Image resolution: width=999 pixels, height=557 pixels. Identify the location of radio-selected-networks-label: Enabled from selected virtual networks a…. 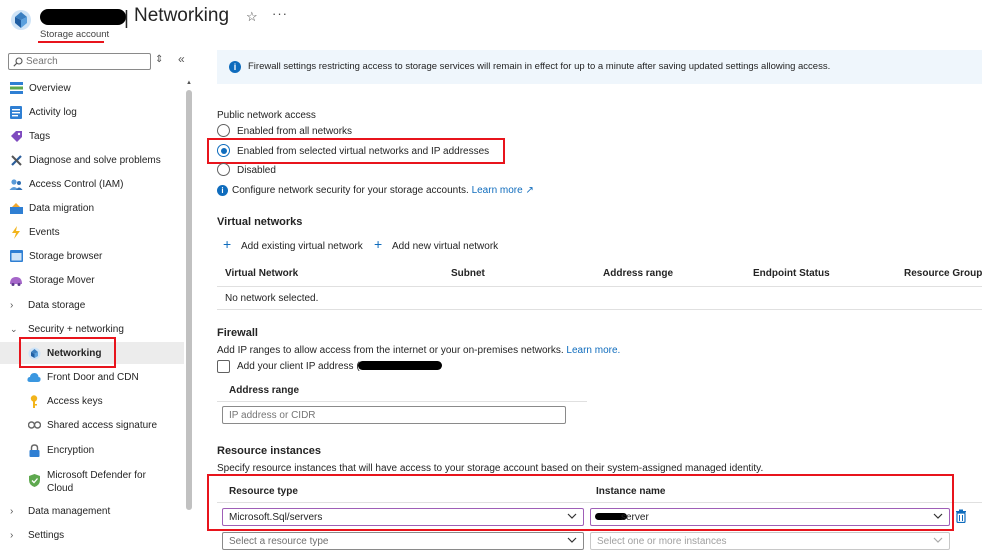
(363, 151).